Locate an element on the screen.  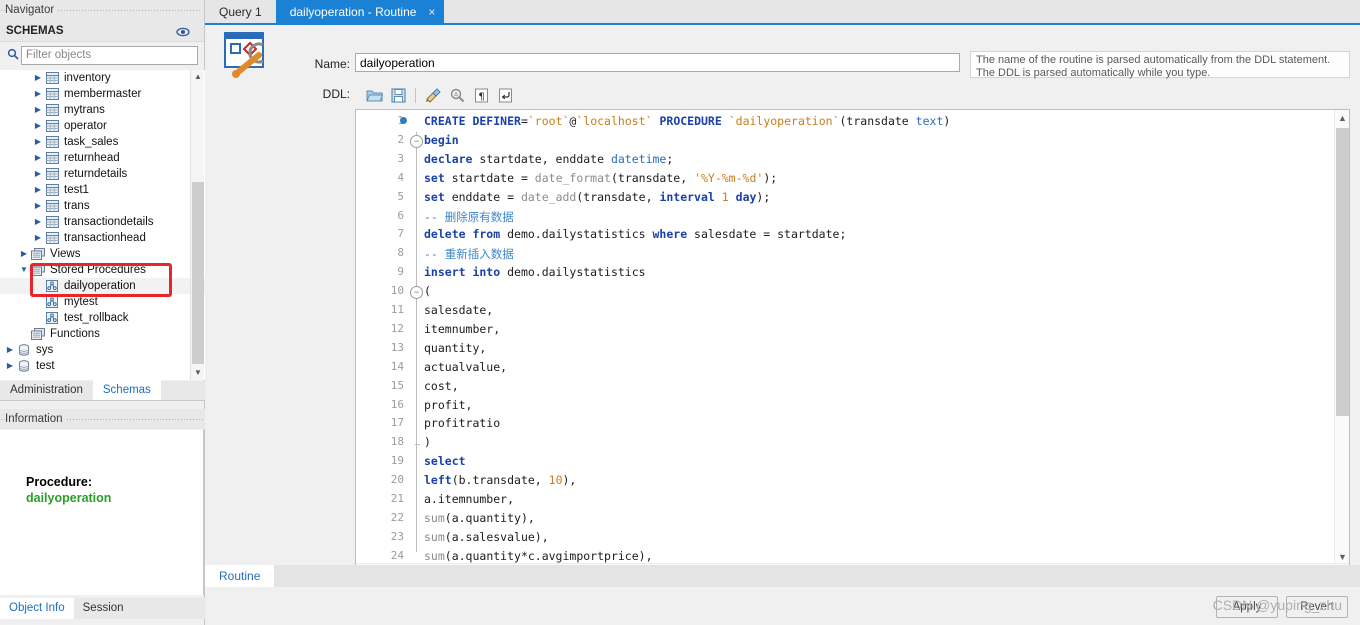
line-number: 9 is located at coordinates (400, 272).